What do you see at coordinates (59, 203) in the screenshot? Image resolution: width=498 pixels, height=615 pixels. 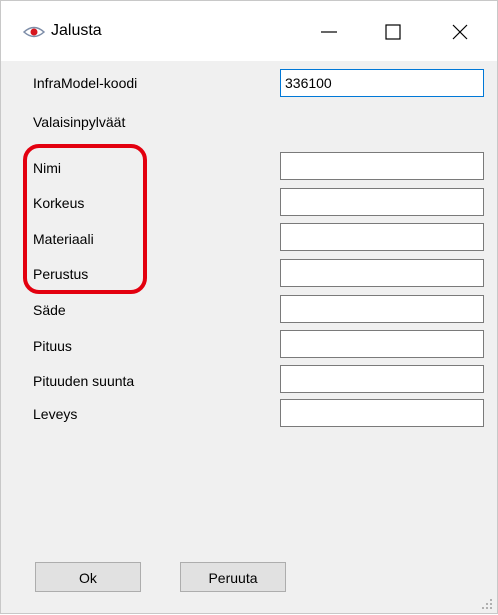 I see `height-label: Korkeus` at bounding box center [59, 203].